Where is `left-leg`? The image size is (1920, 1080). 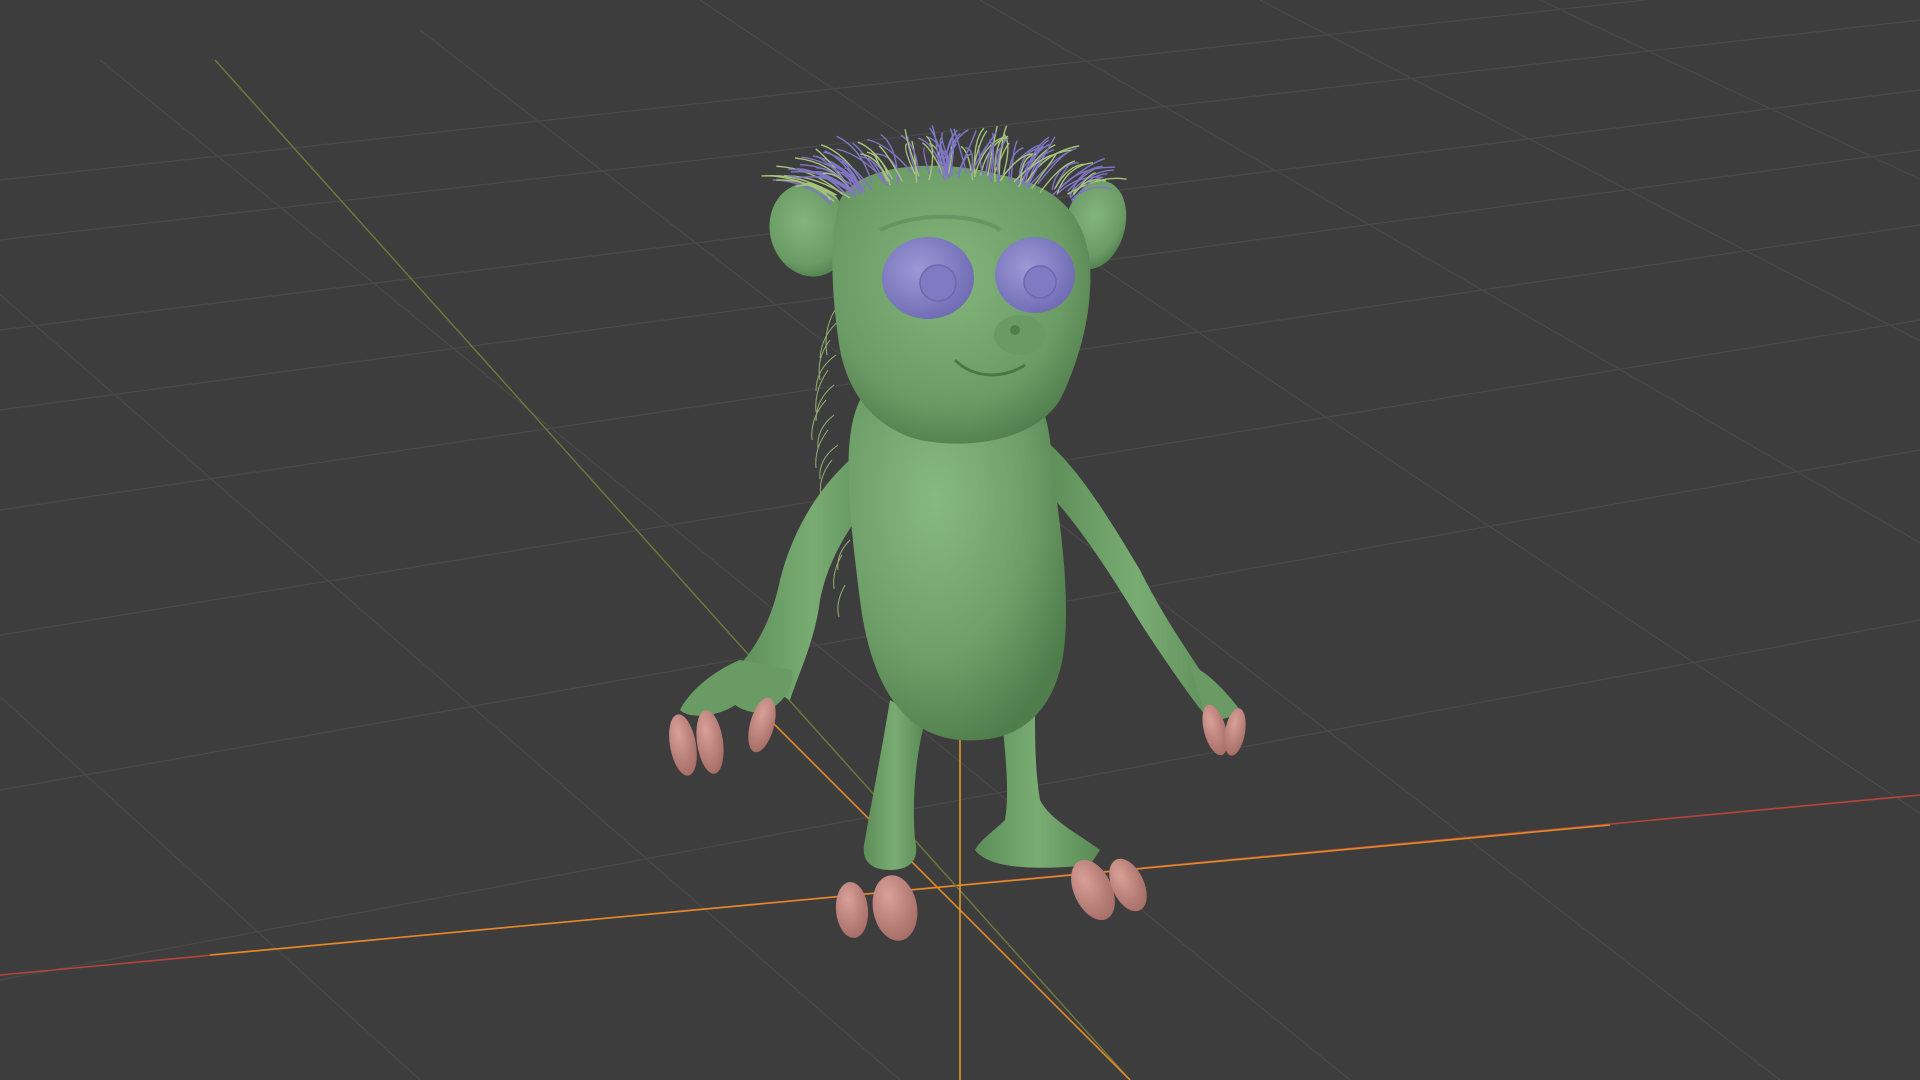 left-leg is located at coordinates (894, 785).